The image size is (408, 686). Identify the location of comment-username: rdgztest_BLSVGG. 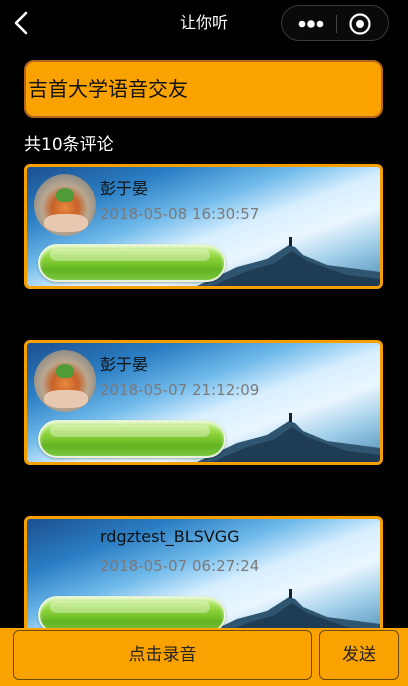
(170, 536).